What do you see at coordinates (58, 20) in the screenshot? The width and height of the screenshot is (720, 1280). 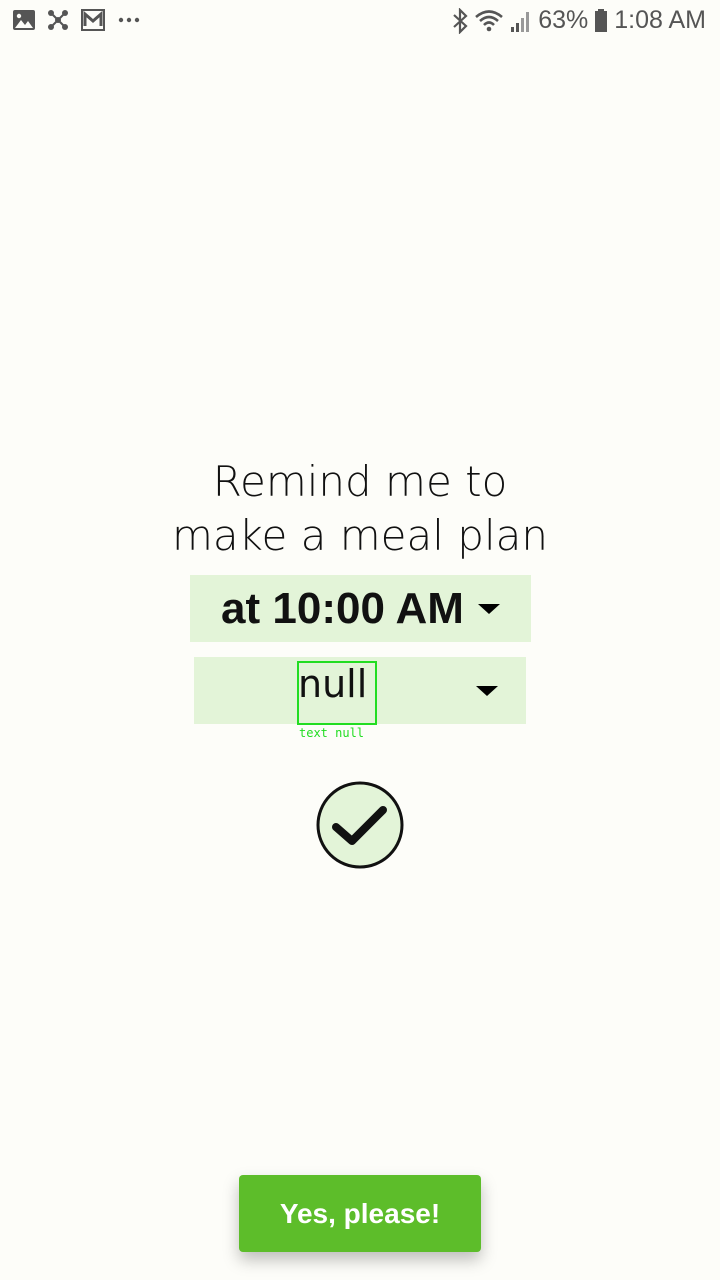 I see `network-icon` at bounding box center [58, 20].